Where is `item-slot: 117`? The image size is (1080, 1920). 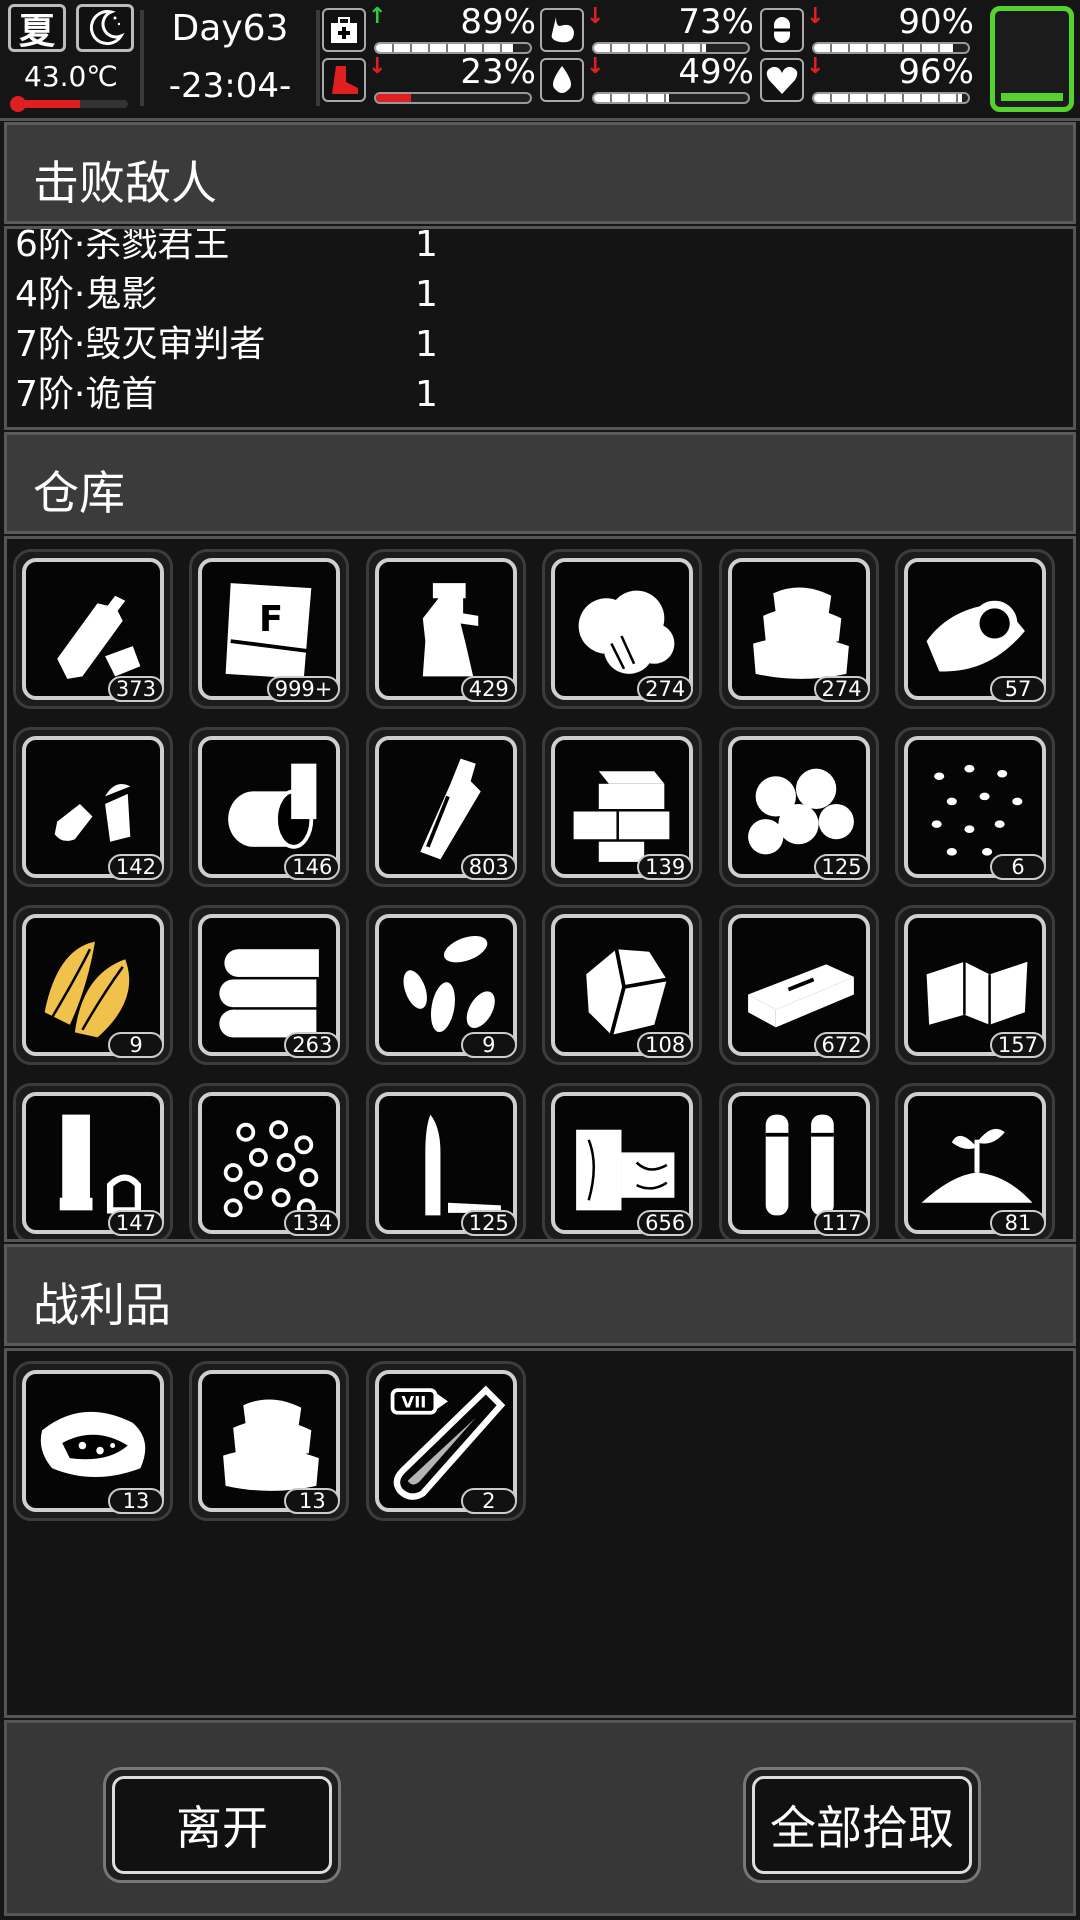
item-slot: 117 is located at coordinates (798, 1161).